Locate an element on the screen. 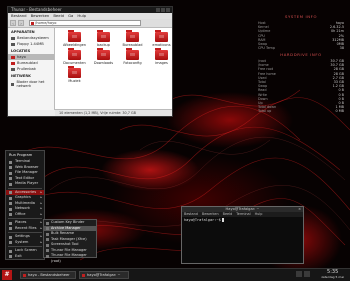  folder-item: Muziek is located at coordinates (74, 74).